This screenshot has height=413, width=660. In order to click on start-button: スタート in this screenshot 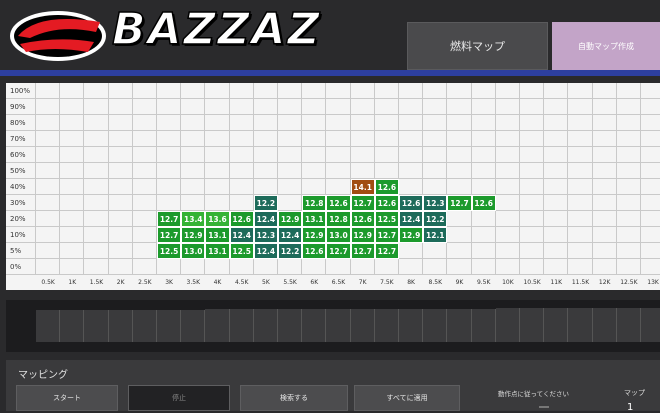, I will do `click(67, 398)`.